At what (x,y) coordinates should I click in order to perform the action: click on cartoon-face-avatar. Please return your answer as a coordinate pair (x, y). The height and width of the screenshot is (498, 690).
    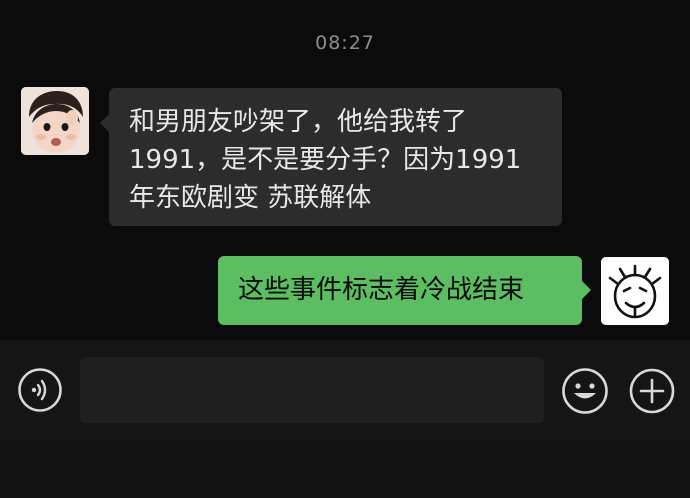
    Looking at the image, I should click on (635, 291).